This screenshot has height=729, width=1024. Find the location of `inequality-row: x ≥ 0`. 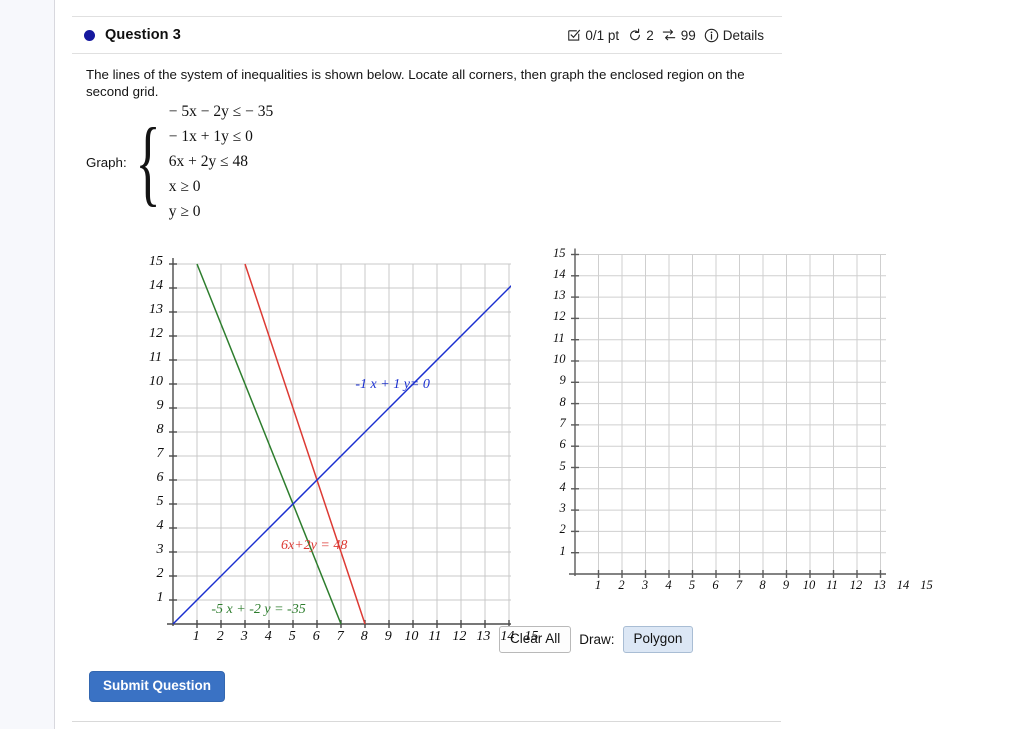

inequality-row: x ≥ 0 is located at coordinates (184, 186).